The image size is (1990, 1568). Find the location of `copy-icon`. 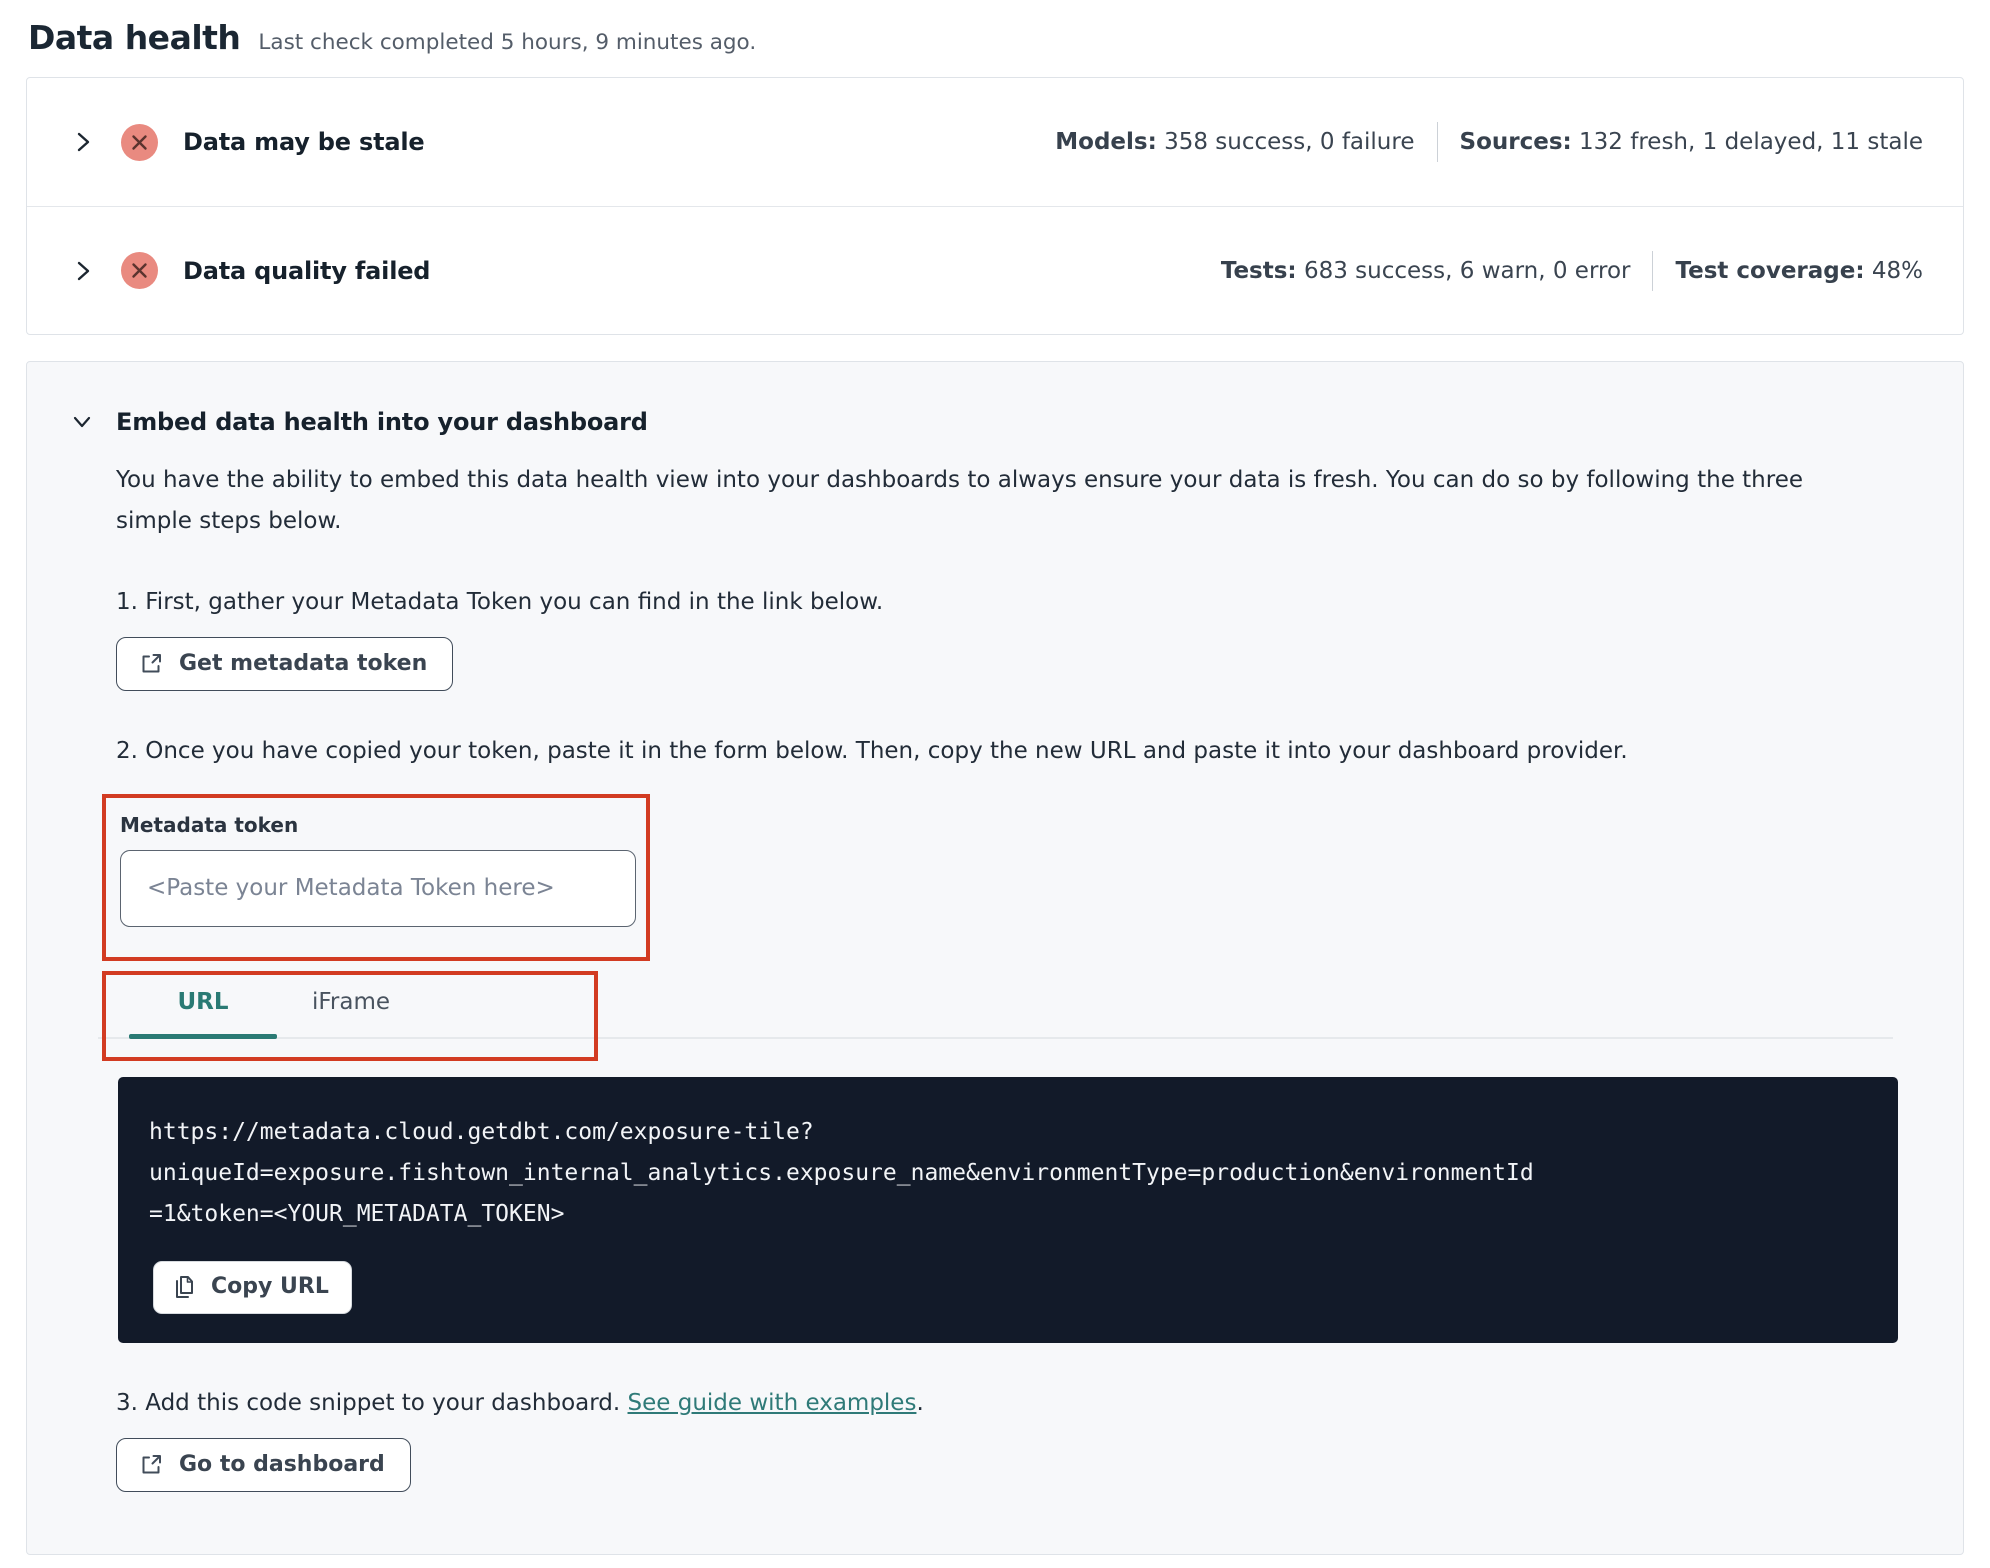

copy-icon is located at coordinates (184, 1286).